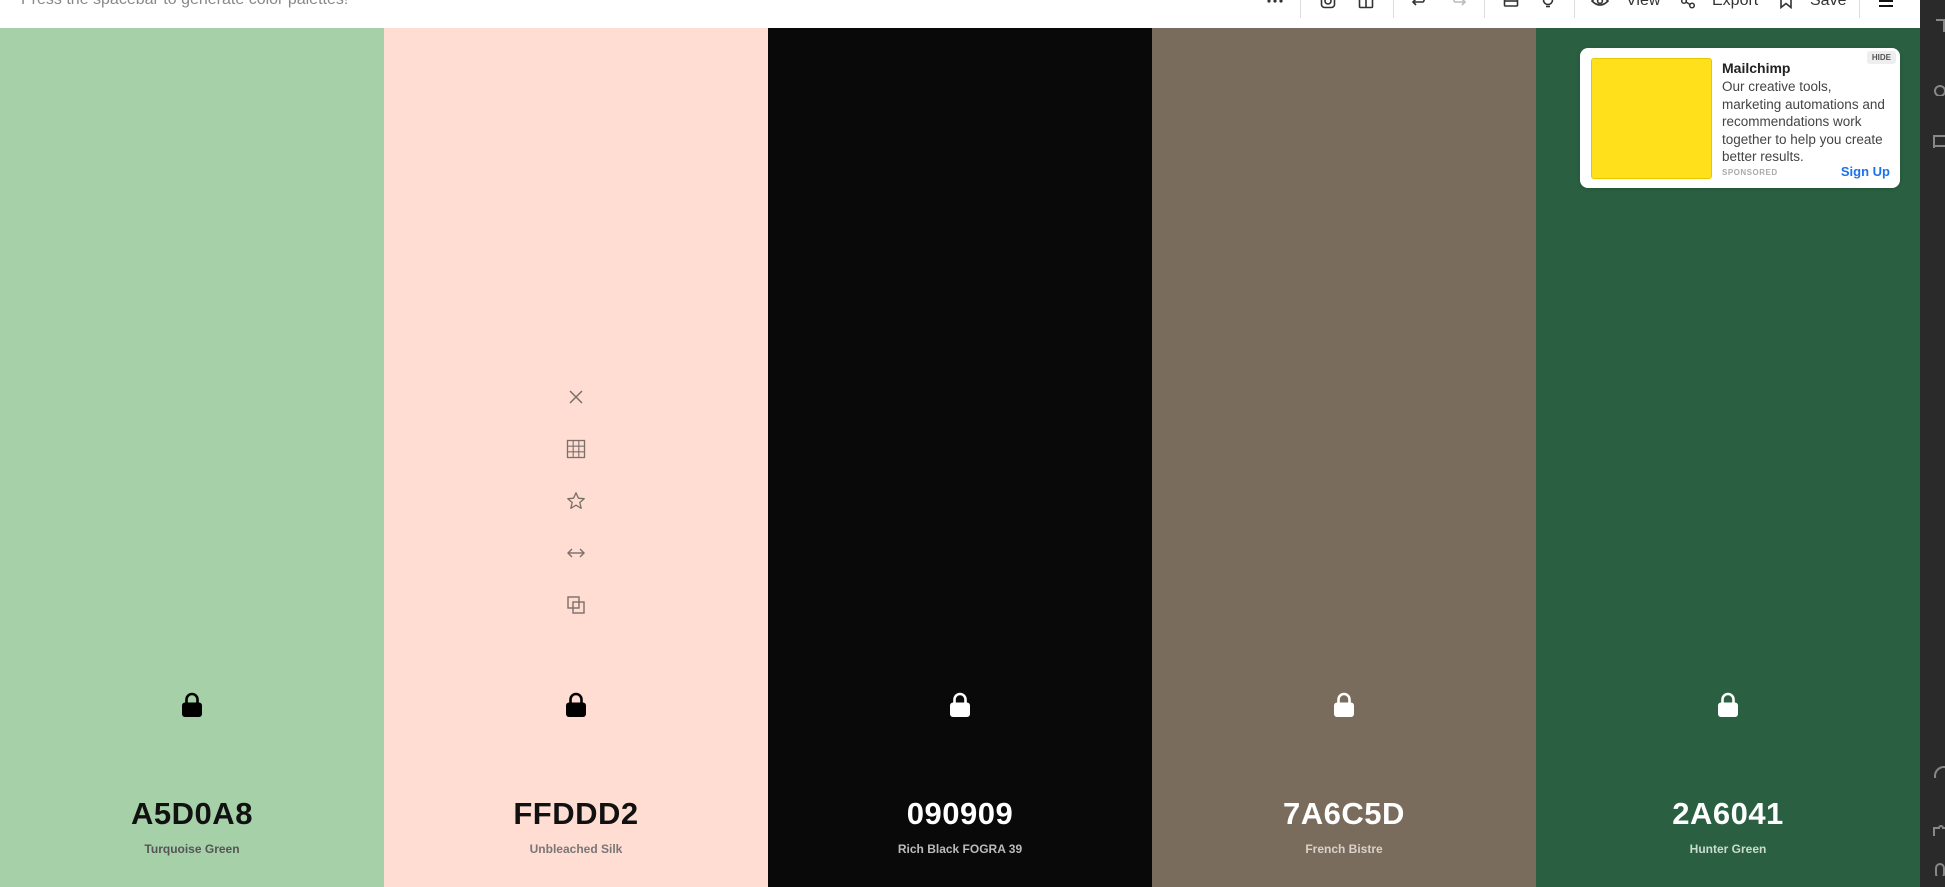 The image size is (1945, 887). Describe the element at coordinates (1688, 5) in the screenshot. I see `share-icon` at that location.